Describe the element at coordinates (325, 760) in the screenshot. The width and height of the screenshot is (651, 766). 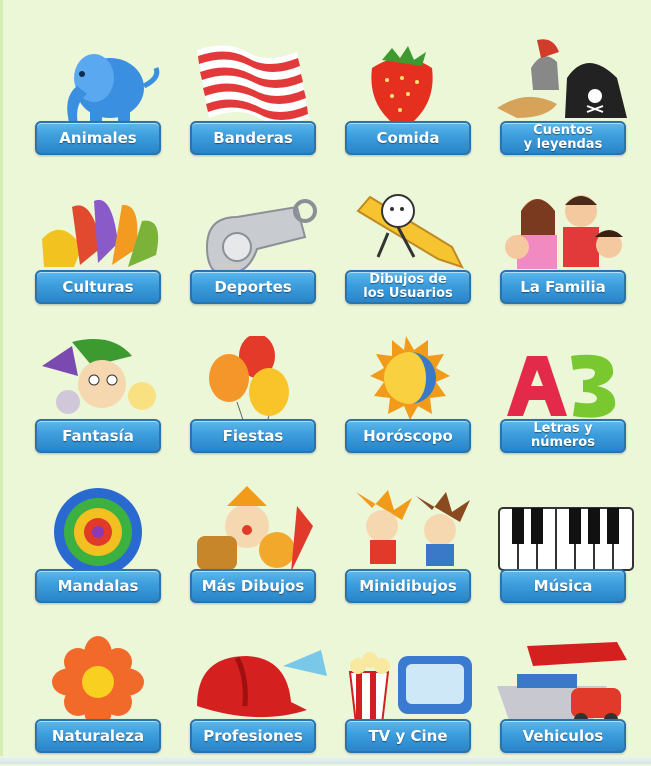
I see `page-bottom-strip` at that location.